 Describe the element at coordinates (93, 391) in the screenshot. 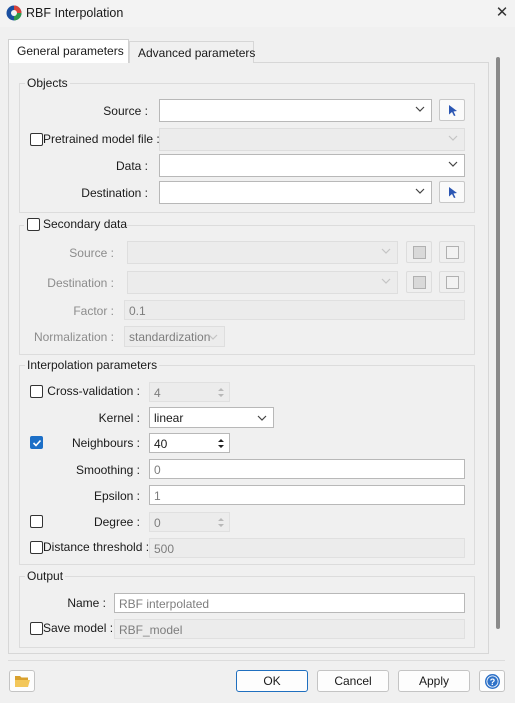

I see `cross-validation-label: Cross-validation :` at that location.